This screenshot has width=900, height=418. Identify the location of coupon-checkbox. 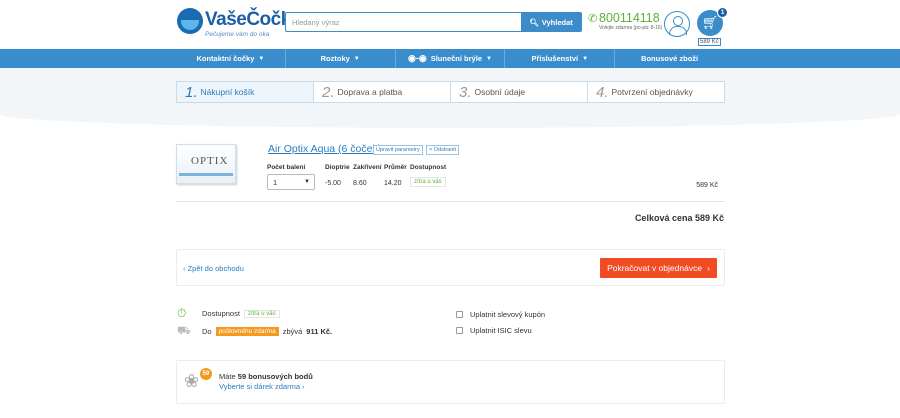
(459, 314).